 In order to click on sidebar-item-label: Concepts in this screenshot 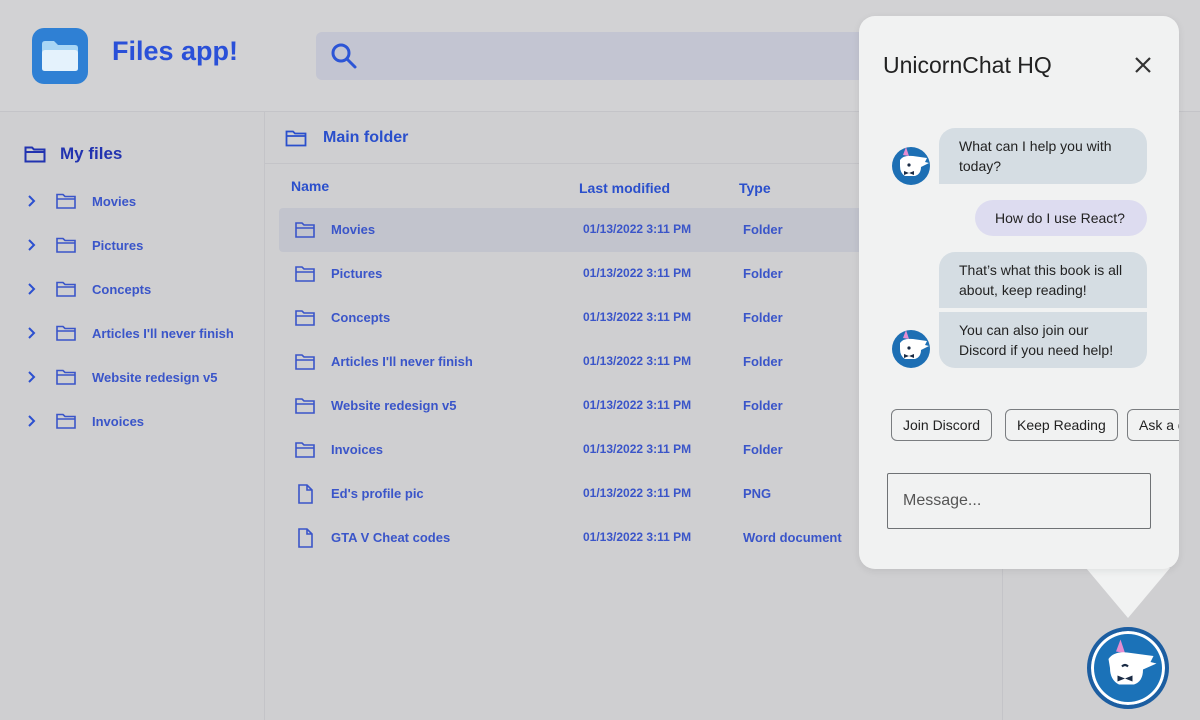, I will do `click(122, 289)`.